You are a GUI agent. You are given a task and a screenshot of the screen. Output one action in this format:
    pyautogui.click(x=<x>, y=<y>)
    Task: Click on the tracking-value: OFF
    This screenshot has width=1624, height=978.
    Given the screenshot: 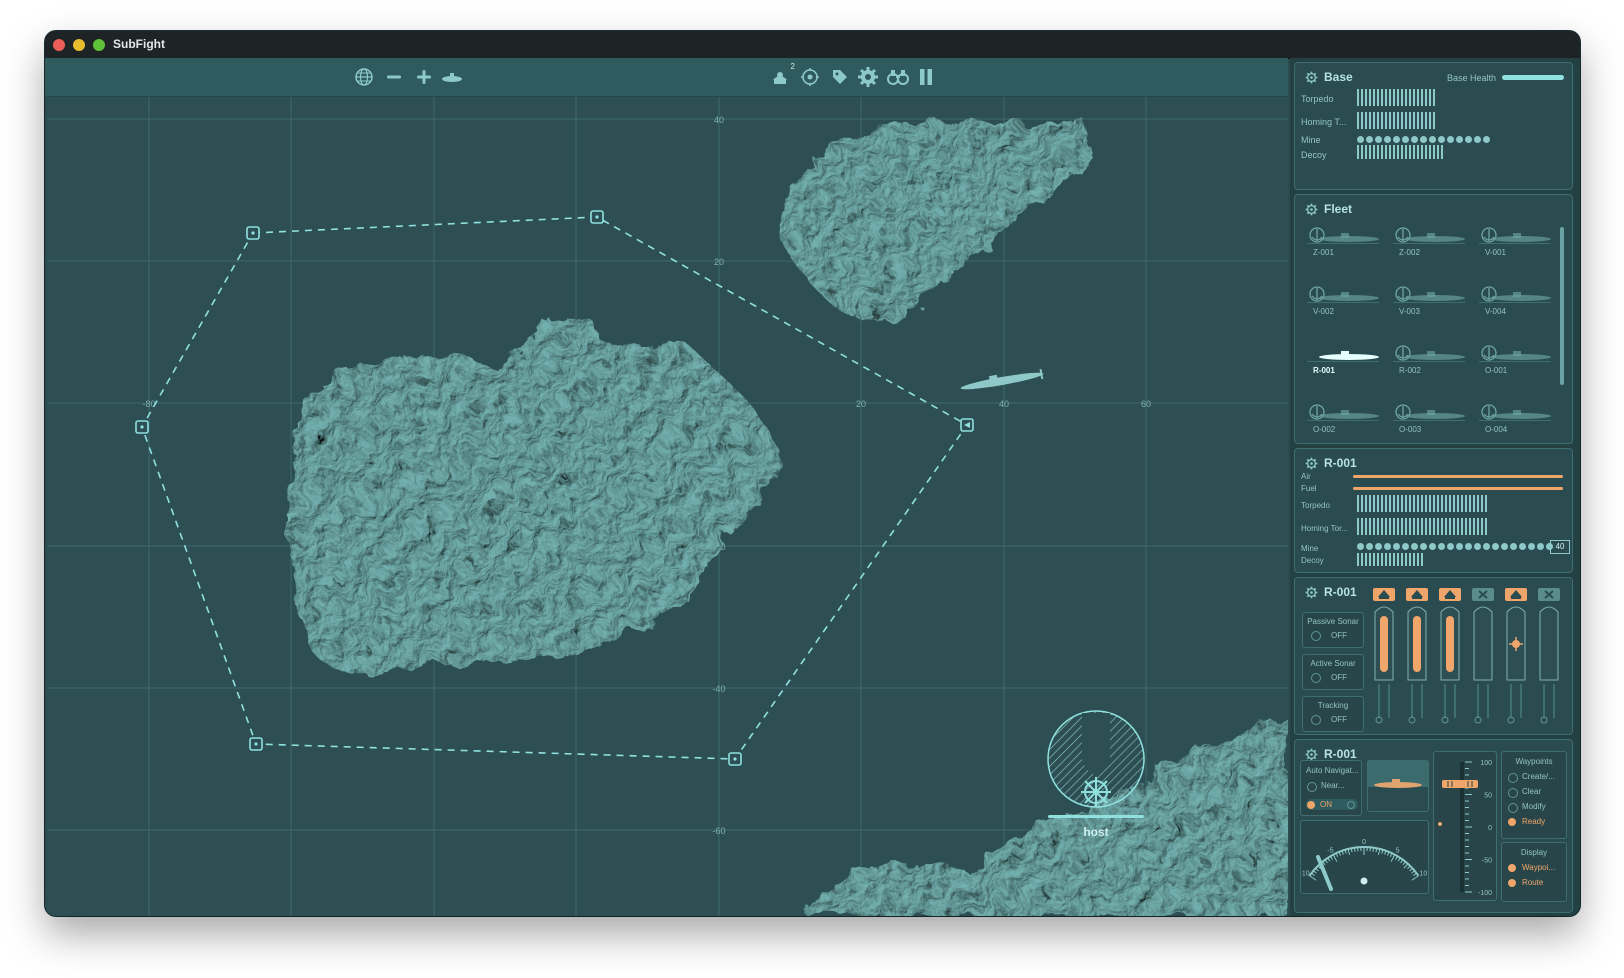 What is the action you would take?
    pyautogui.click(x=1339, y=719)
    